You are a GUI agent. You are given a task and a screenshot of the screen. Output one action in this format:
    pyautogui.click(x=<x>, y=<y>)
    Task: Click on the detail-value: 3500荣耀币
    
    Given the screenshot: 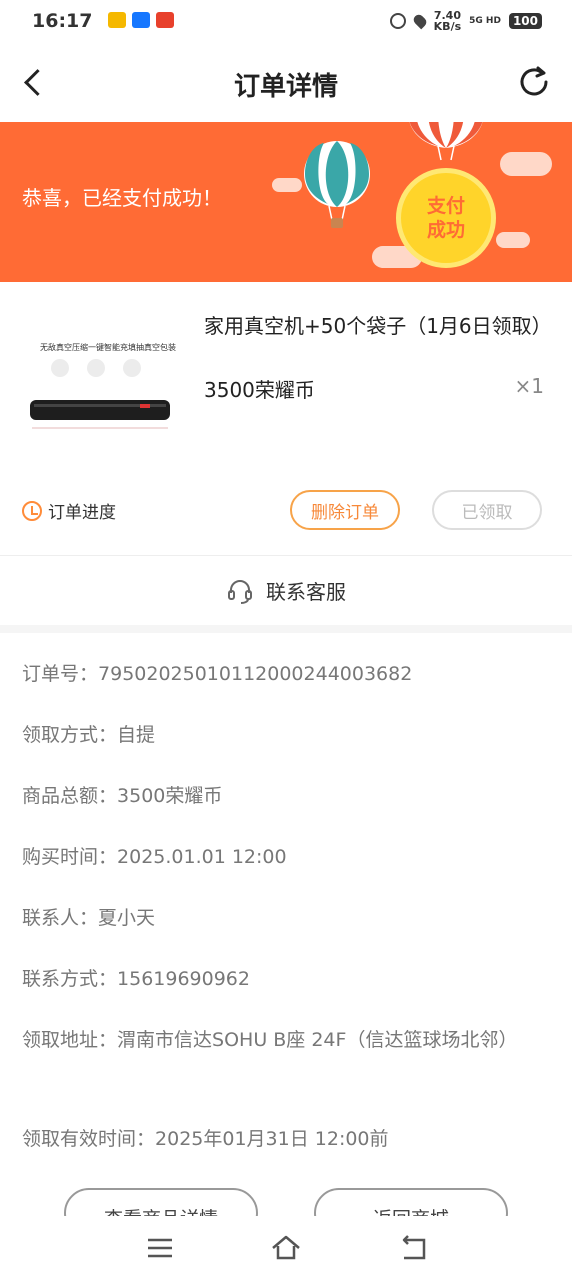 What is the action you would take?
    pyautogui.click(x=170, y=796)
    